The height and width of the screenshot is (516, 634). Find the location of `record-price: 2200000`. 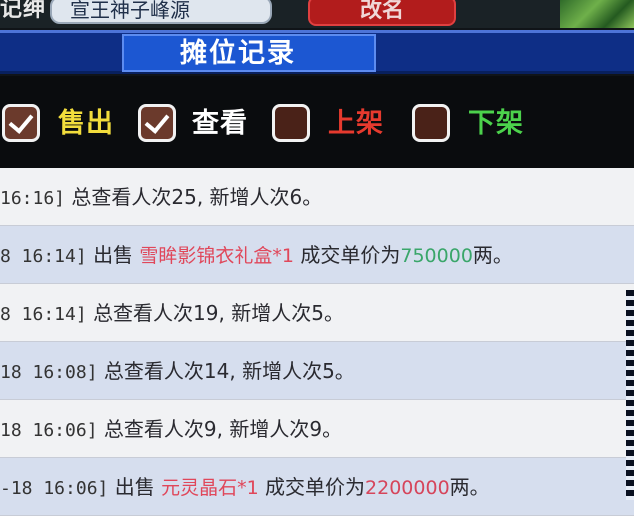

record-price: 2200000 is located at coordinates (407, 488).